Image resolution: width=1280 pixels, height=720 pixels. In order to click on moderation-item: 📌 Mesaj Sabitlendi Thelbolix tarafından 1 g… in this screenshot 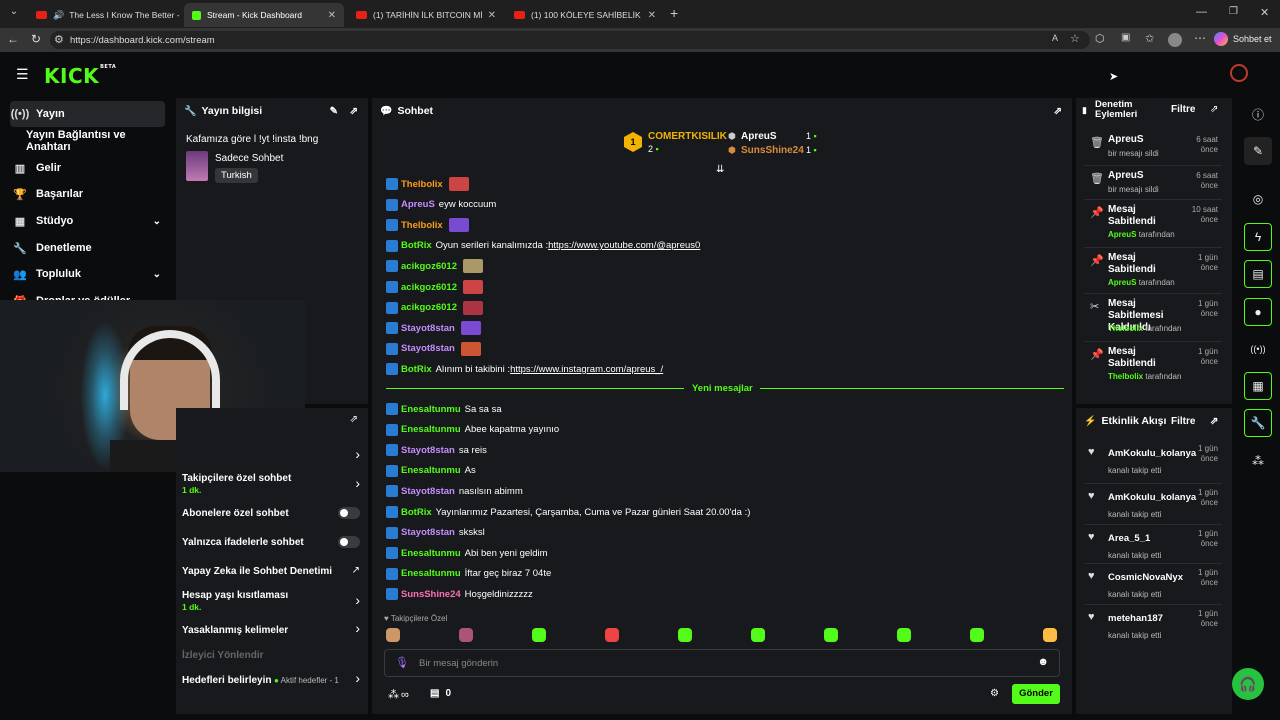, I will do `click(1151, 366)`.